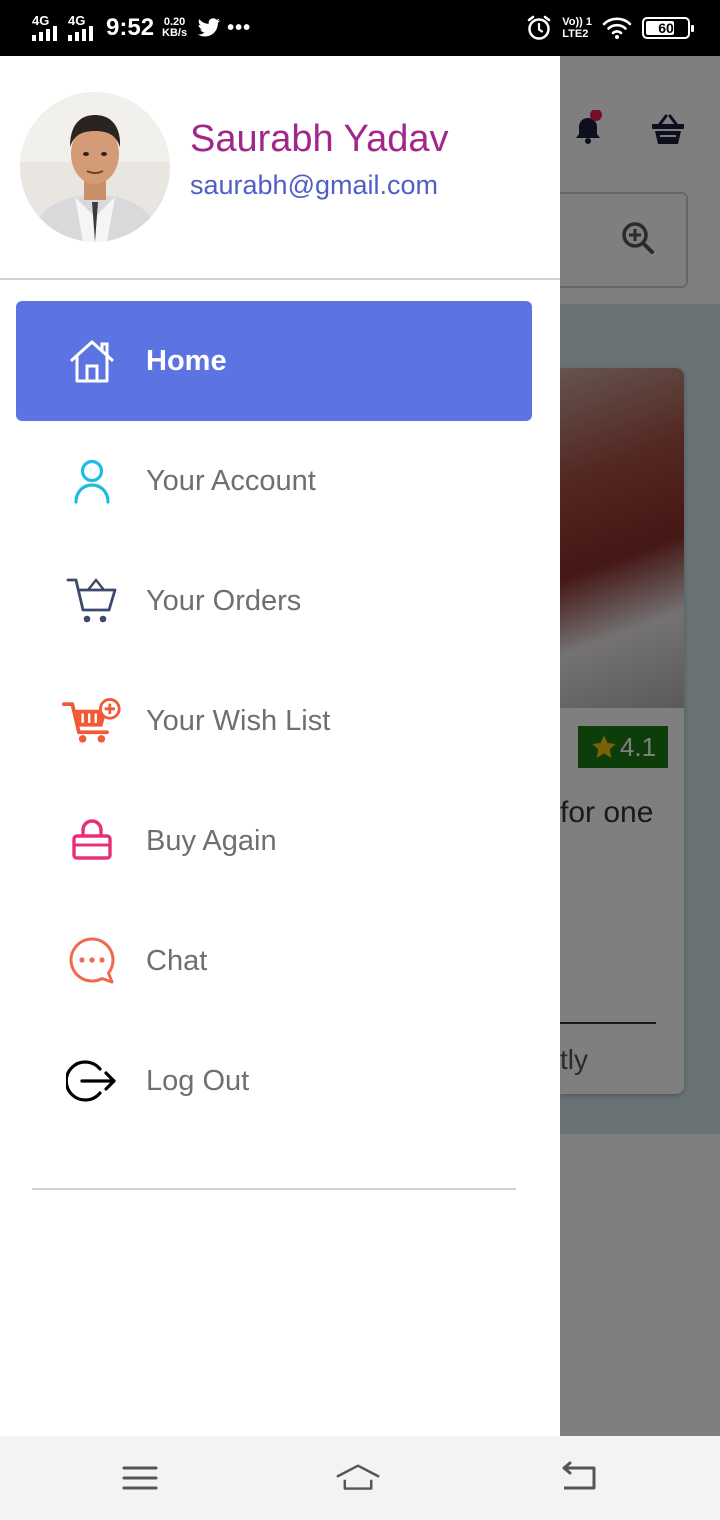 Image resolution: width=720 pixels, height=1520 pixels. What do you see at coordinates (209, 27) in the screenshot?
I see `twitter-icon` at bounding box center [209, 27].